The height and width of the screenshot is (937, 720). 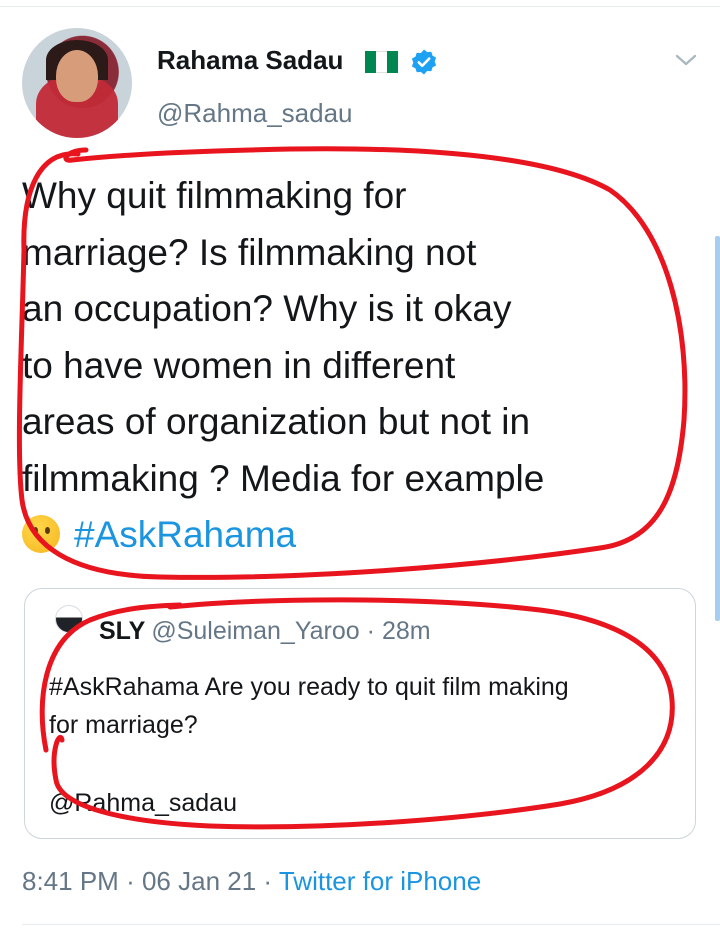 What do you see at coordinates (255, 631) in the screenshot?
I see `quoted-author-handle: @Suleiman_Yaroo` at bounding box center [255, 631].